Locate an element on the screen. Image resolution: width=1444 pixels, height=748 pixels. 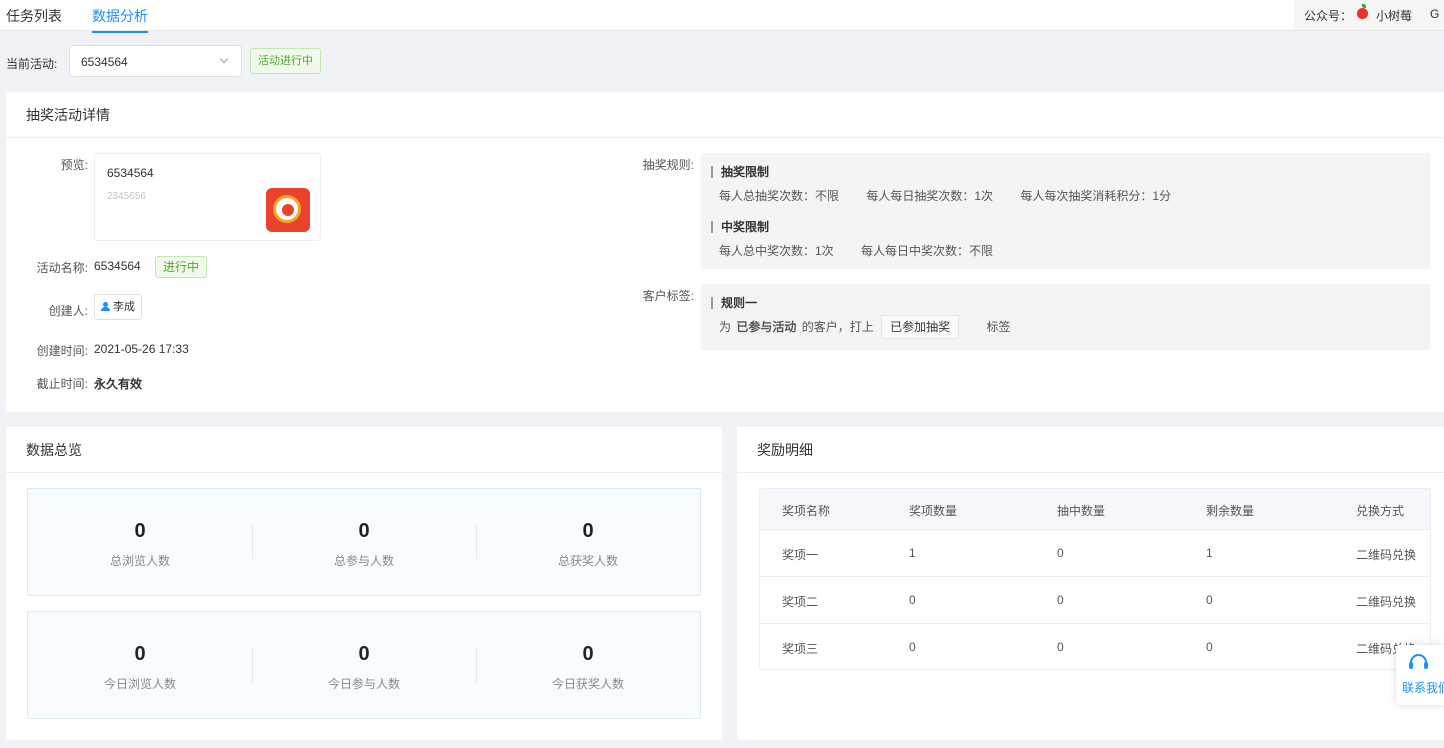
table-row: 奖项三 0 0 0 二维码兑换 is located at coordinates (1095, 646).